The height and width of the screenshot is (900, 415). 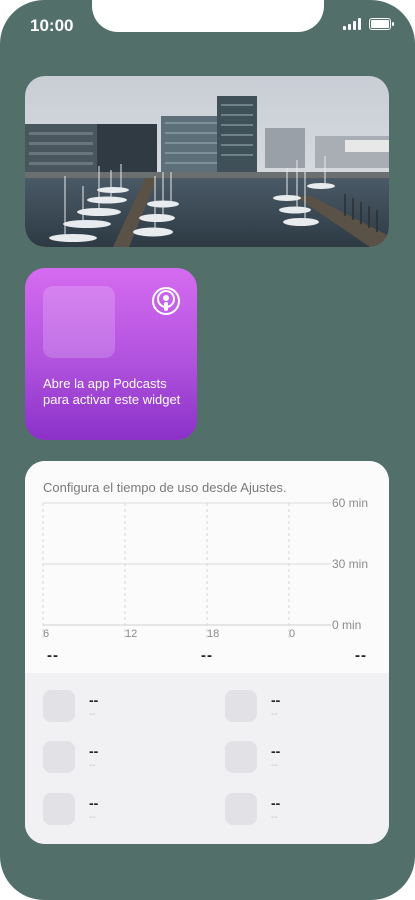 I want to click on x-tick-label: 6, so click(x=46, y=634).